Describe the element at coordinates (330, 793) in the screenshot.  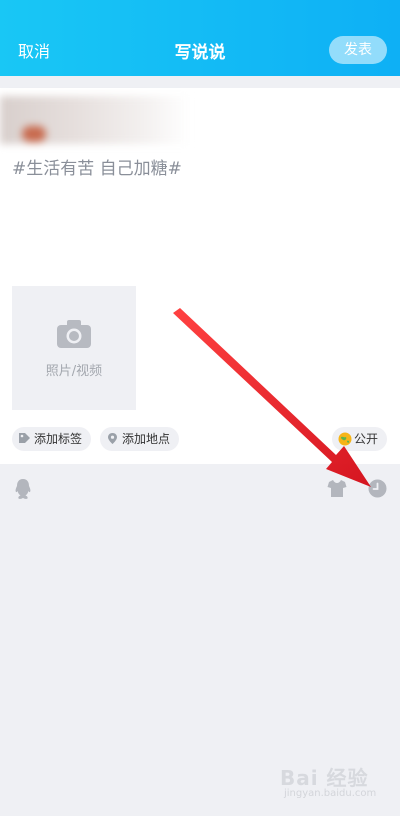
I see `watermark-url: jingyan.baidu.com` at that location.